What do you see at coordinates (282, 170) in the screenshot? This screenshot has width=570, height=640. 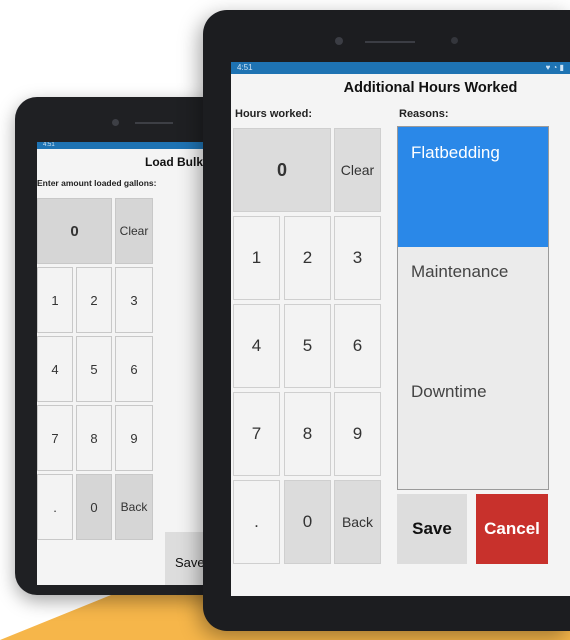 I see `hours-display: 0` at bounding box center [282, 170].